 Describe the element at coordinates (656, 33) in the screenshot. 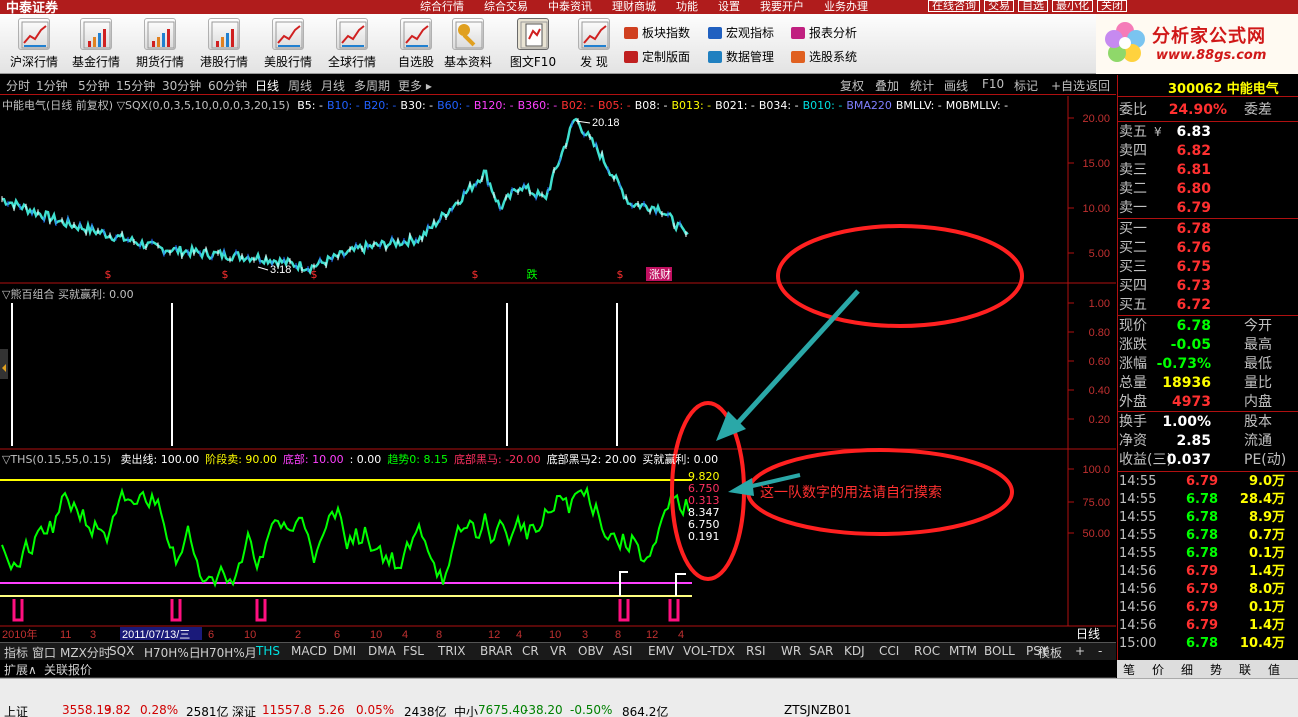

I see `toolbar-link: 板块指数` at that location.